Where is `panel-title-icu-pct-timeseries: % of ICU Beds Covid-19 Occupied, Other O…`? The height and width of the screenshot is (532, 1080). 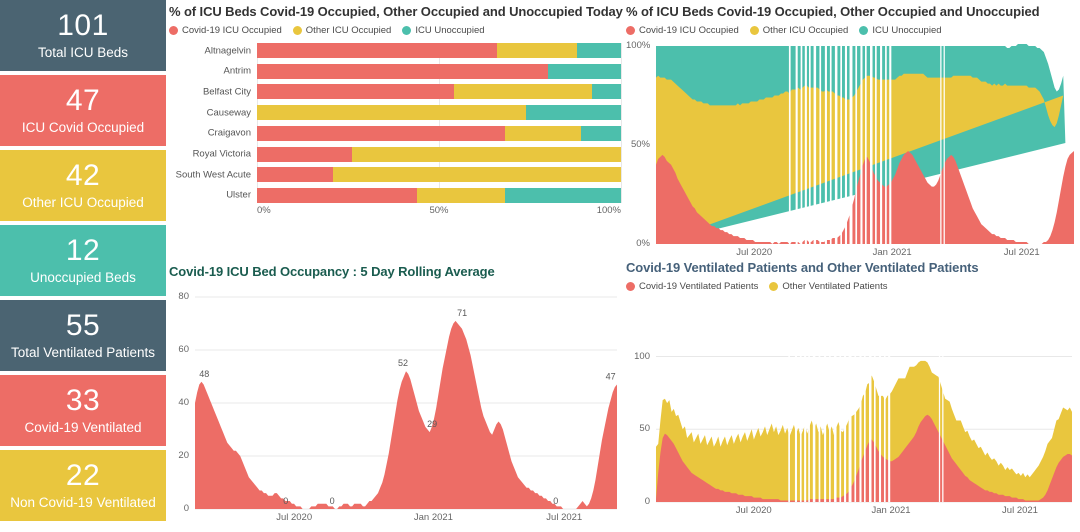 panel-title-icu-pct-timeseries: % of ICU Beds Covid-19 Occupied, Other O… is located at coordinates (833, 11).